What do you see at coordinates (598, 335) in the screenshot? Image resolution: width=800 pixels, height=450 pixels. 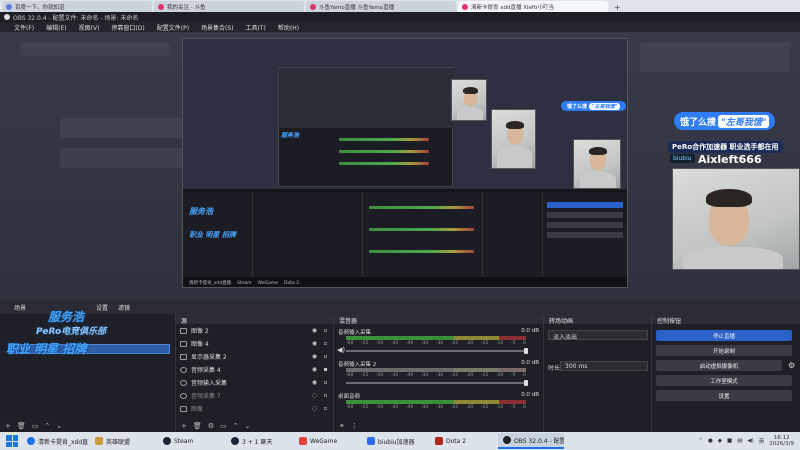 I see `transition-type-select: 淡入淡出` at bounding box center [598, 335].